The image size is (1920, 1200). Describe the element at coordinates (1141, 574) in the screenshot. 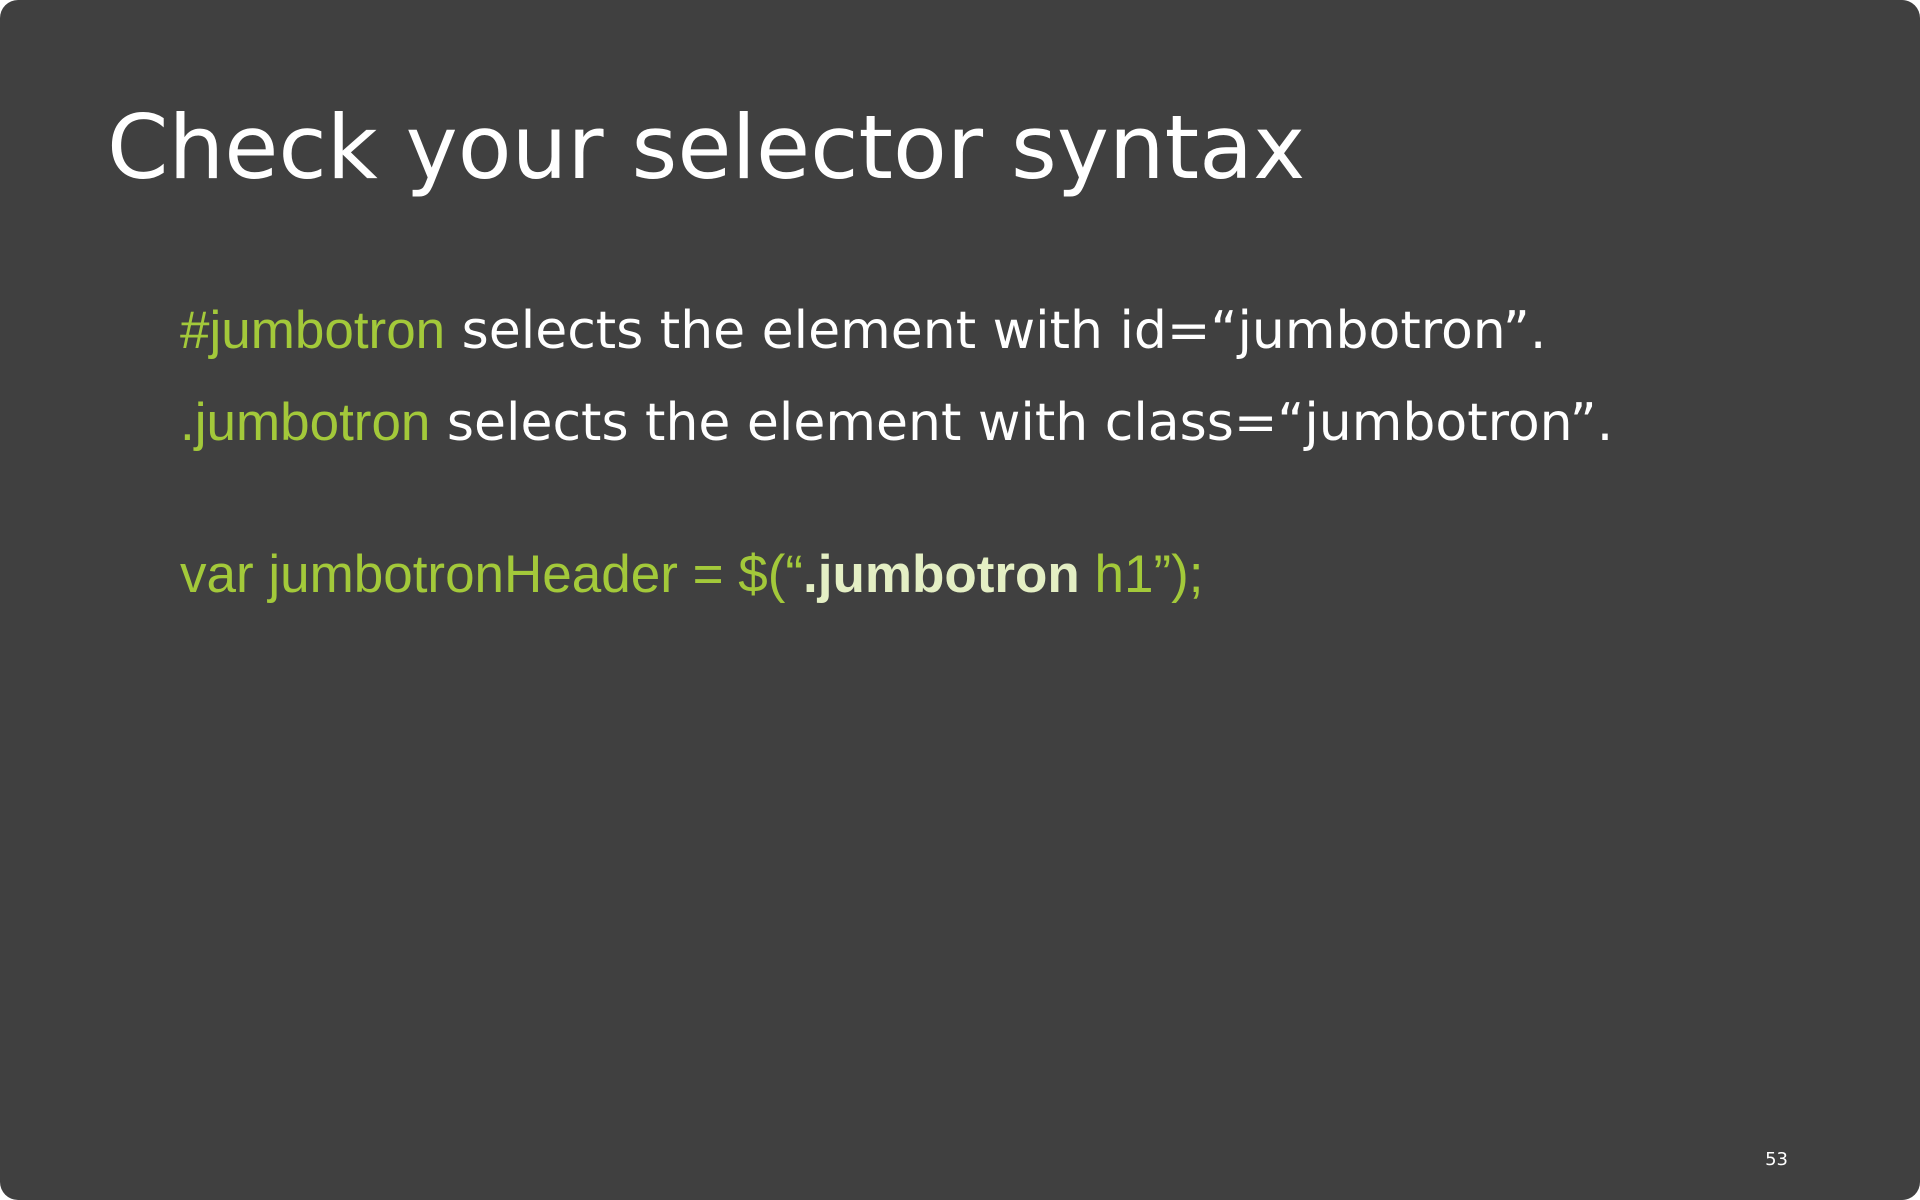

I see `code-example-suffix: h1”);` at that location.